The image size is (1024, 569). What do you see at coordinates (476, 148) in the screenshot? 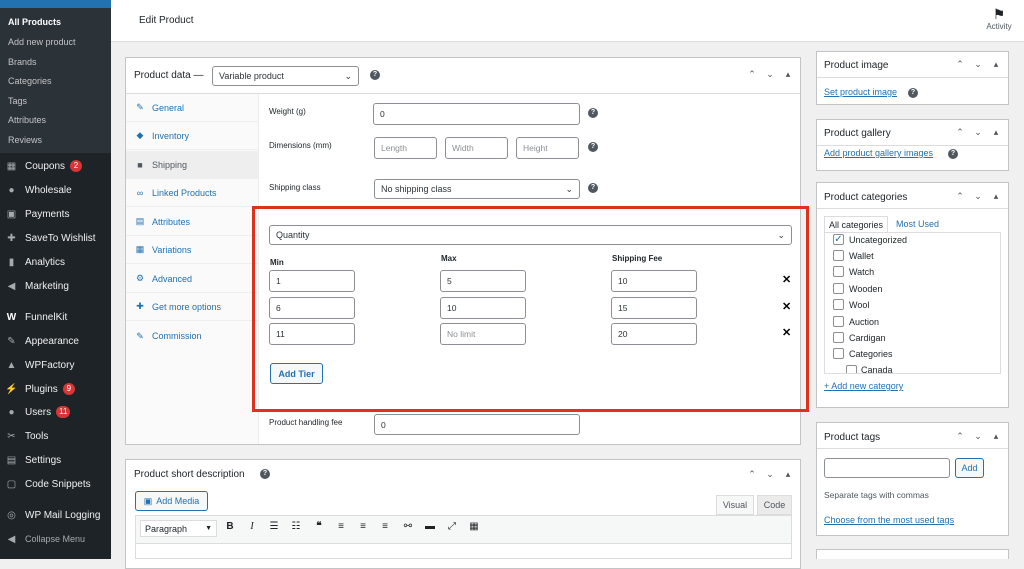
I see `width-input: Width` at bounding box center [476, 148].